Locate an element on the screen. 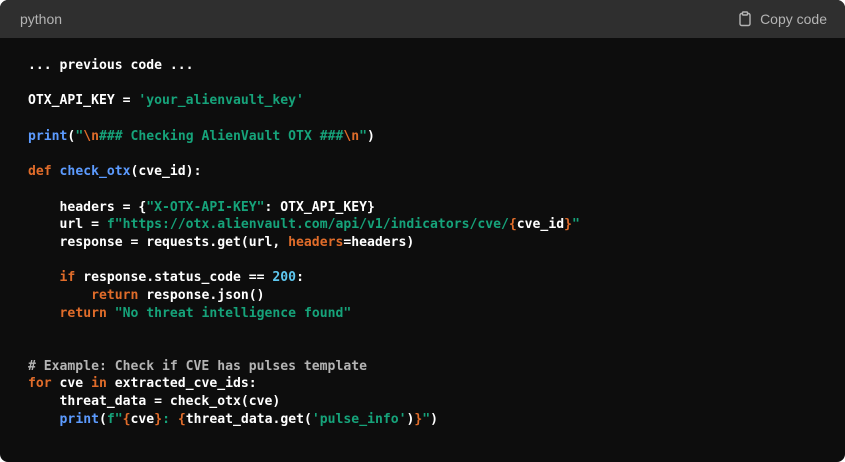  code-token: response.status_code == is located at coordinates (174, 278).